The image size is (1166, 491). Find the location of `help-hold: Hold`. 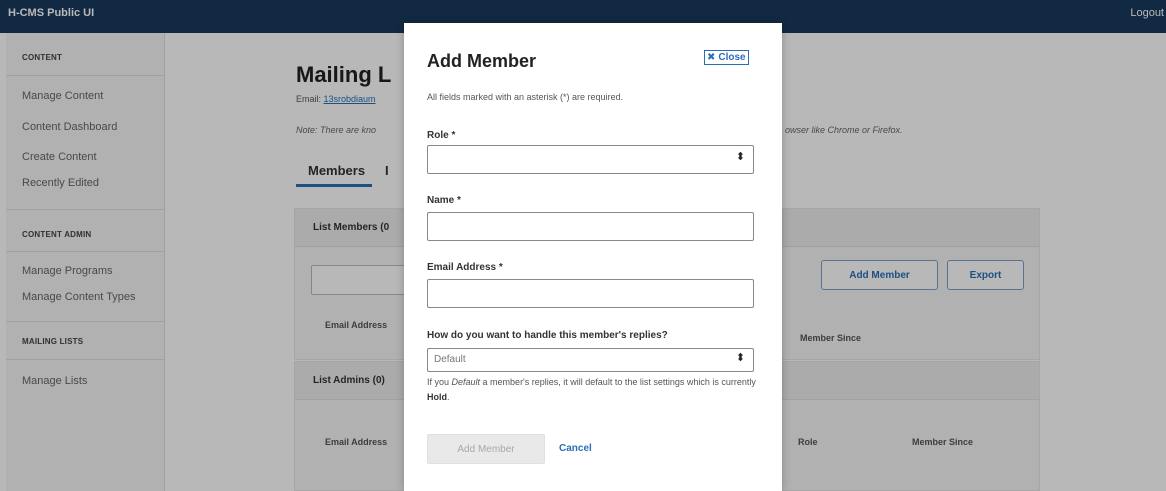

help-hold: Hold is located at coordinates (437, 397).